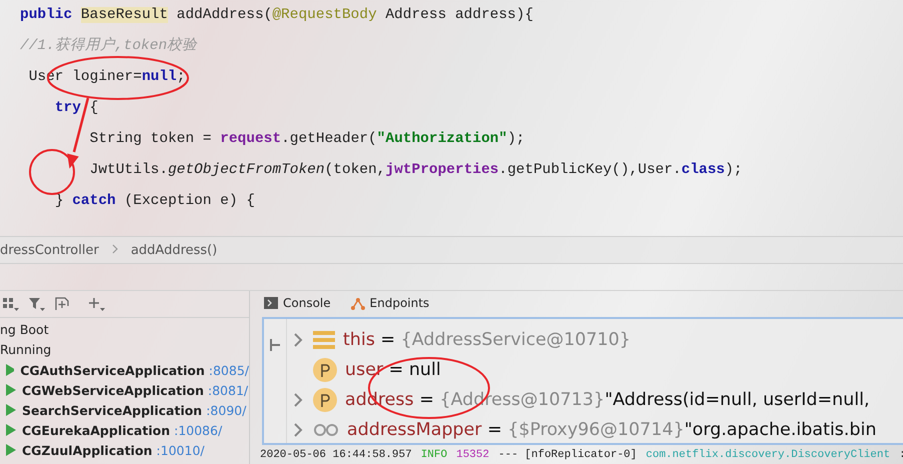  I want to click on tree-item: CGAuthServiceApplication :8085/, so click(134, 370).